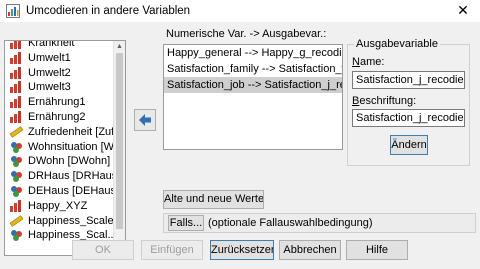 The image size is (480, 269). I want to click on variable-list-scrollbar: ▲ ▼, so click(119, 148).